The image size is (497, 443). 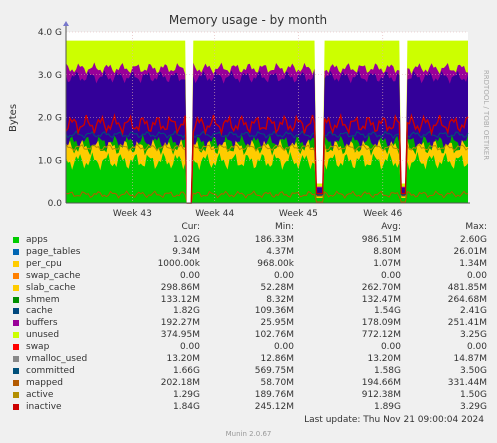 What do you see at coordinates (391, 227) in the screenshot?
I see `legend-header-avg: Avg:` at bounding box center [391, 227].